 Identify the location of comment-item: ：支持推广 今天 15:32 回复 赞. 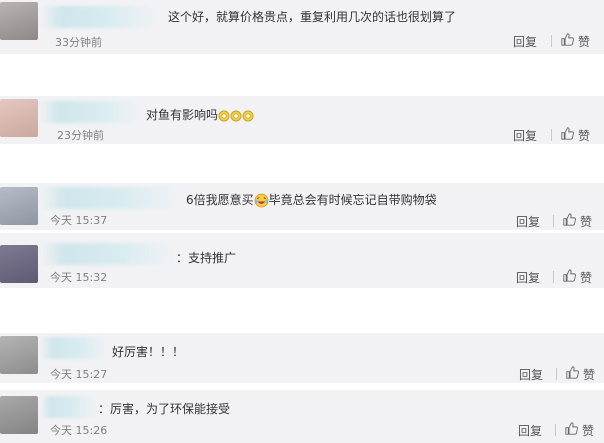
(302, 260).